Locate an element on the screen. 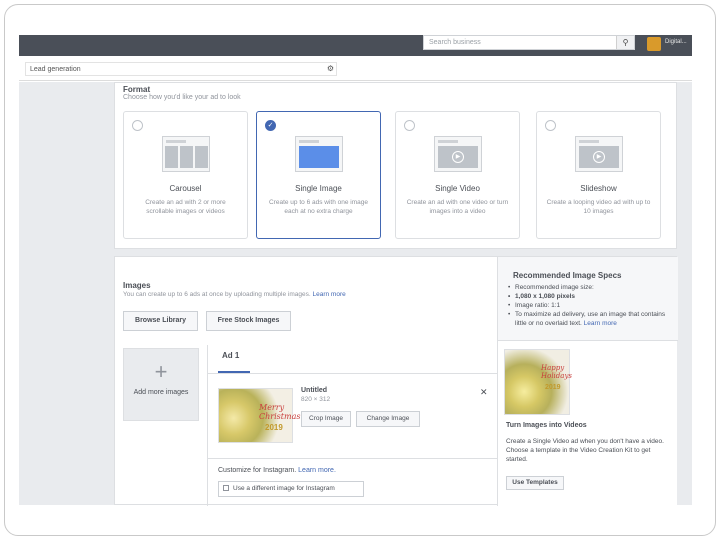  instagram-option-label: Use a different image for Instagram is located at coordinates (284, 488).